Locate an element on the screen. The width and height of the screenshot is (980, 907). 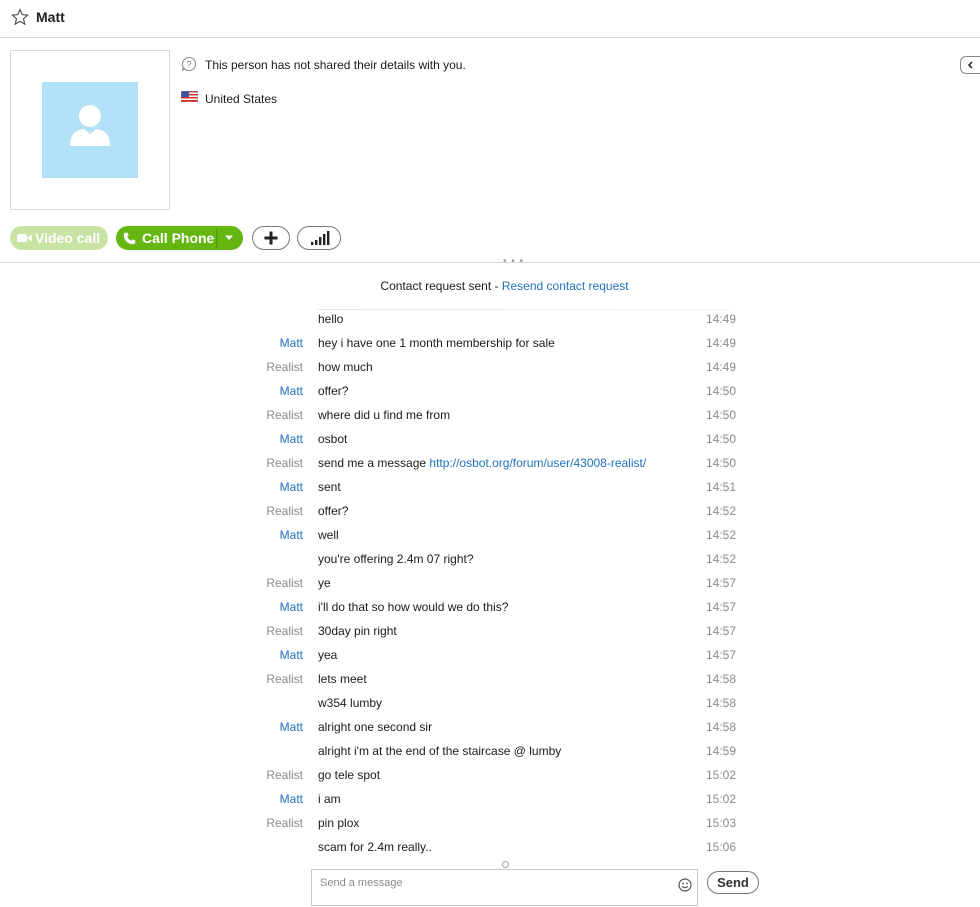
message-row: Realist where did u find me from 14:50 is located at coordinates (490, 420).